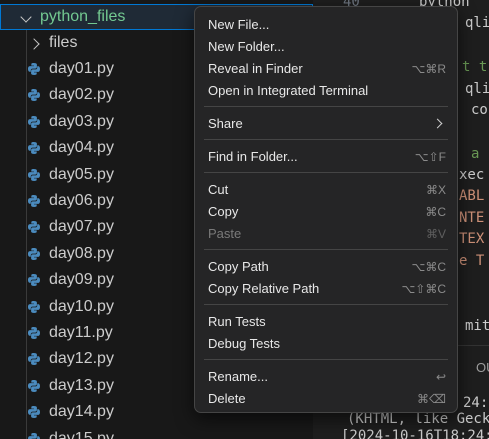 This screenshot has width=489, height=439. Describe the element at coordinates (81, 174) in the screenshot. I see `file-label: day05.py` at that location.